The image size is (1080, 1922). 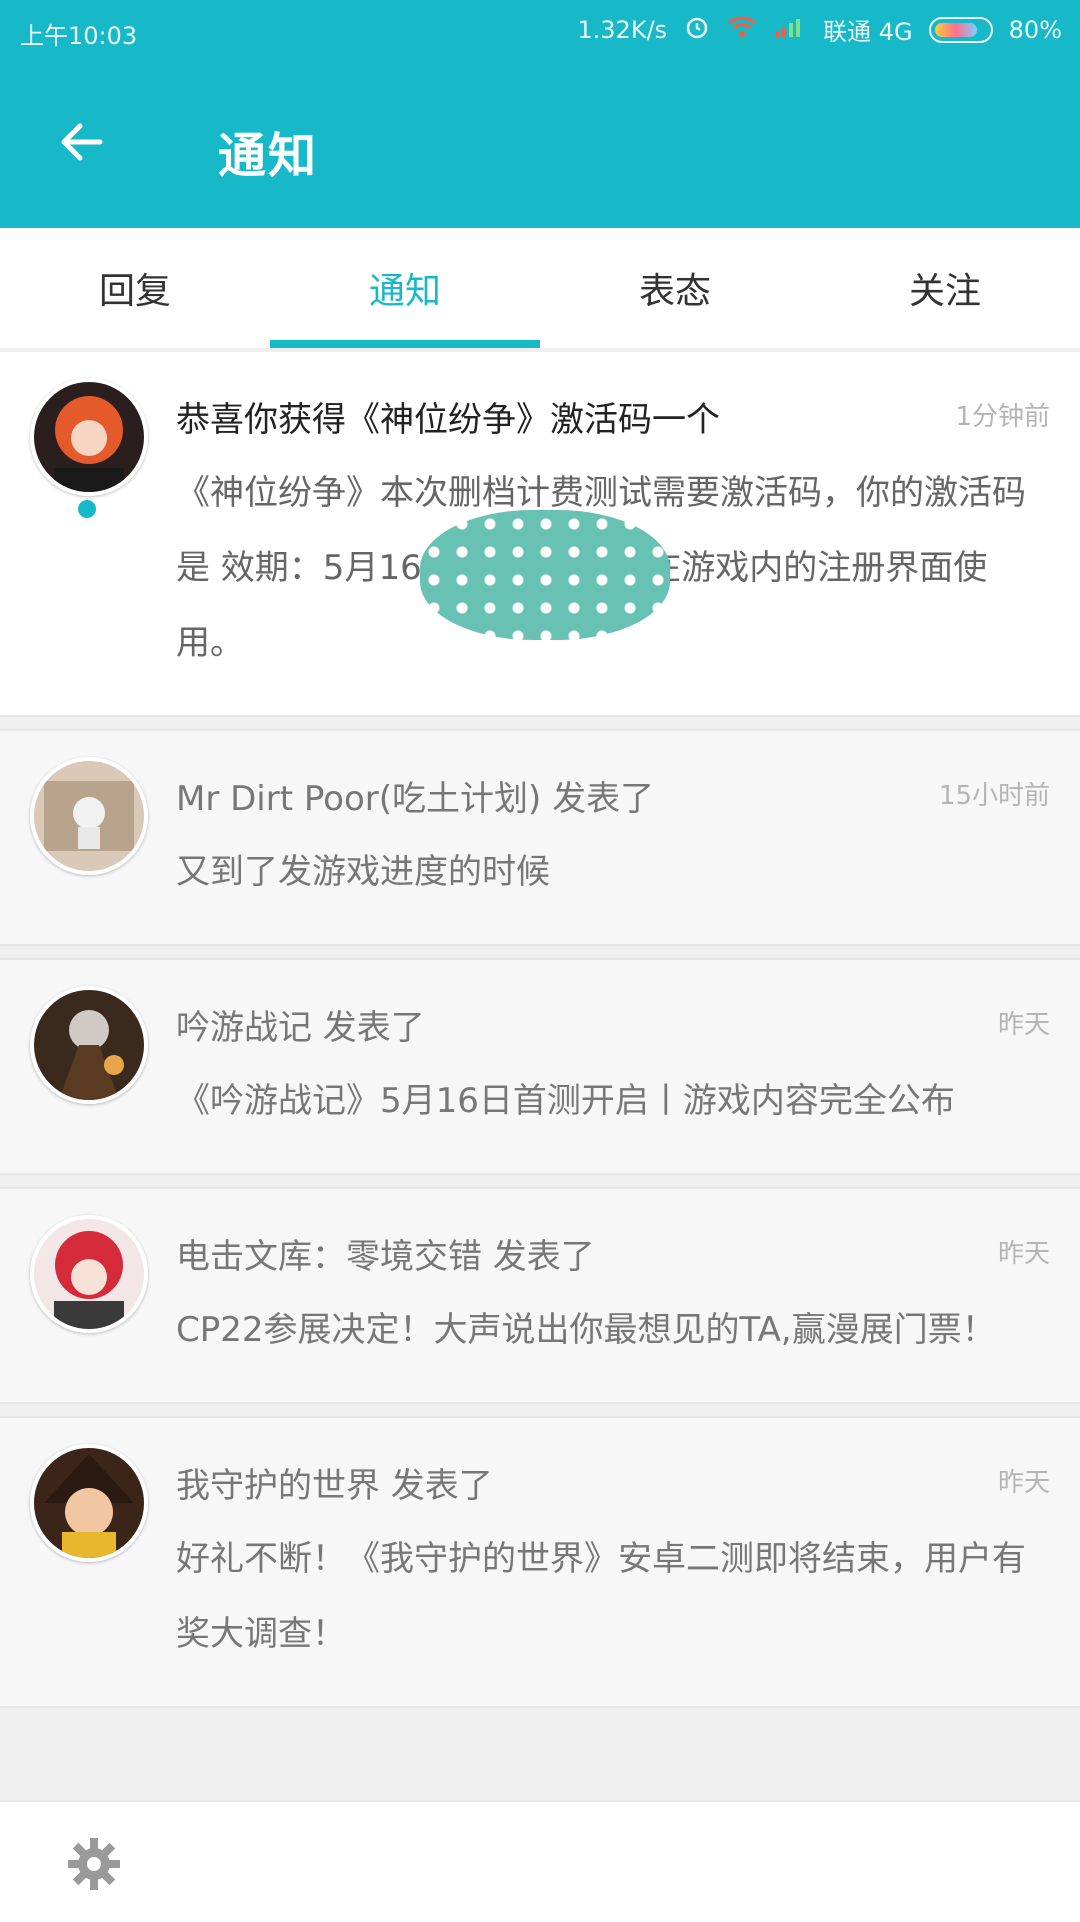 I want to click on tab-replies: 回复, so click(x=135, y=288).